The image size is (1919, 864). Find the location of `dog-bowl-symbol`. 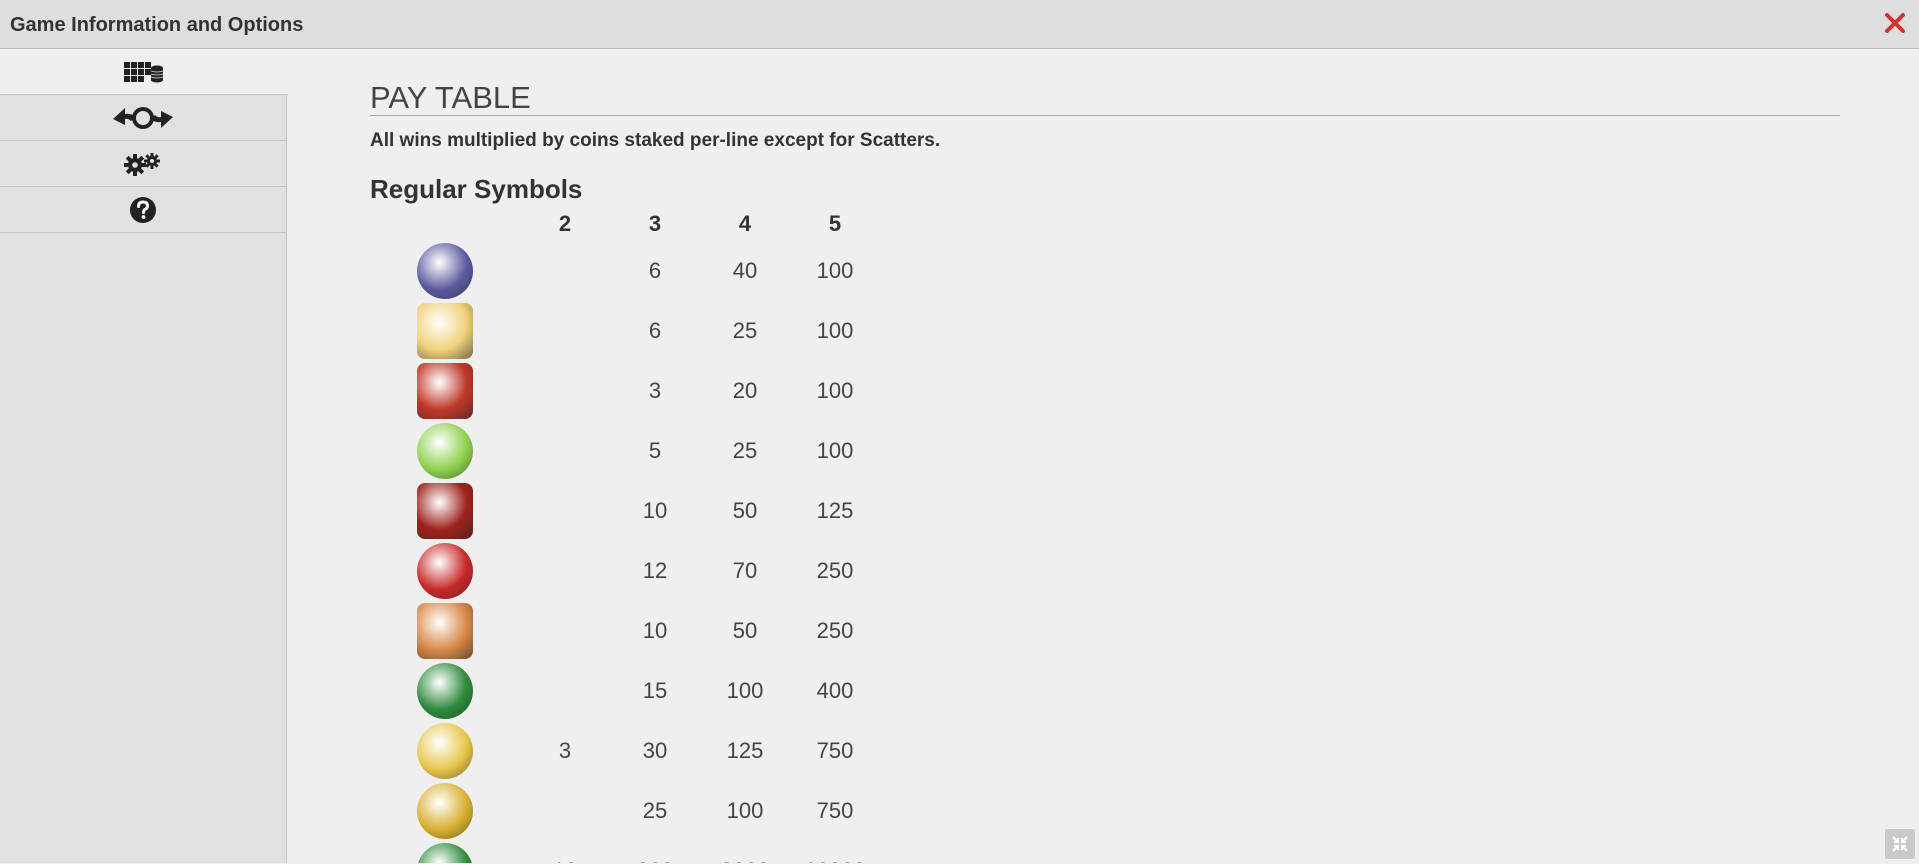

dog-bowl-symbol is located at coordinates (445, 511).